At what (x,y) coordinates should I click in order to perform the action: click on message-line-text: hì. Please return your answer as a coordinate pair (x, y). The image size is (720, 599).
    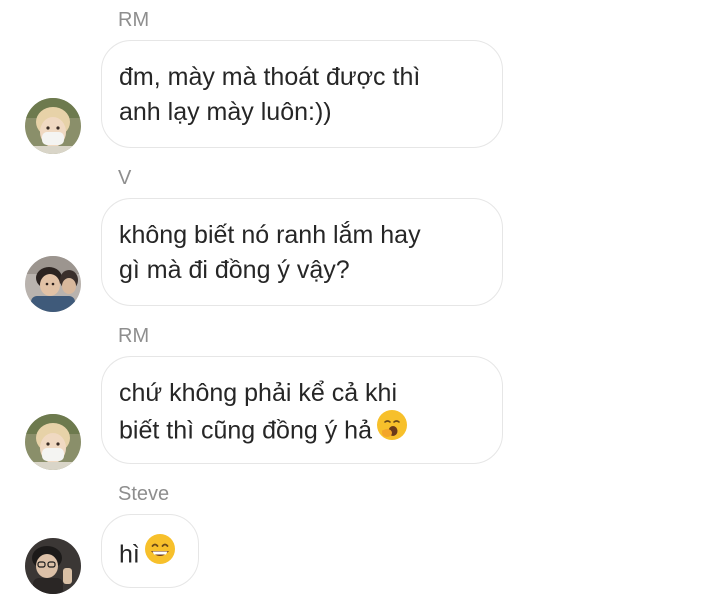
    Looking at the image, I should click on (129, 554).